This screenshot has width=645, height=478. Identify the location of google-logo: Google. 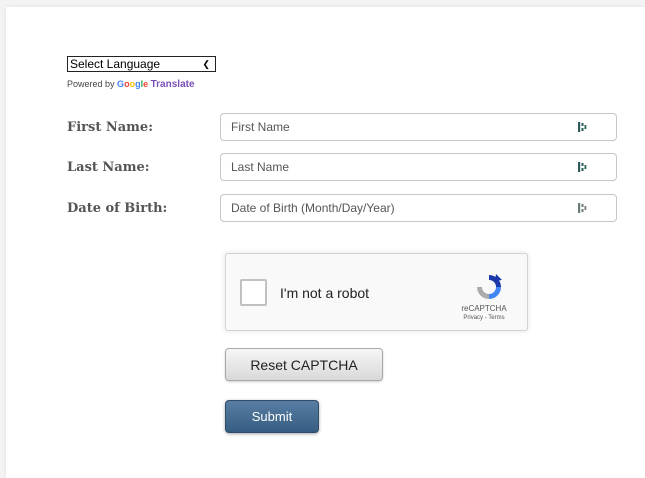
(133, 84).